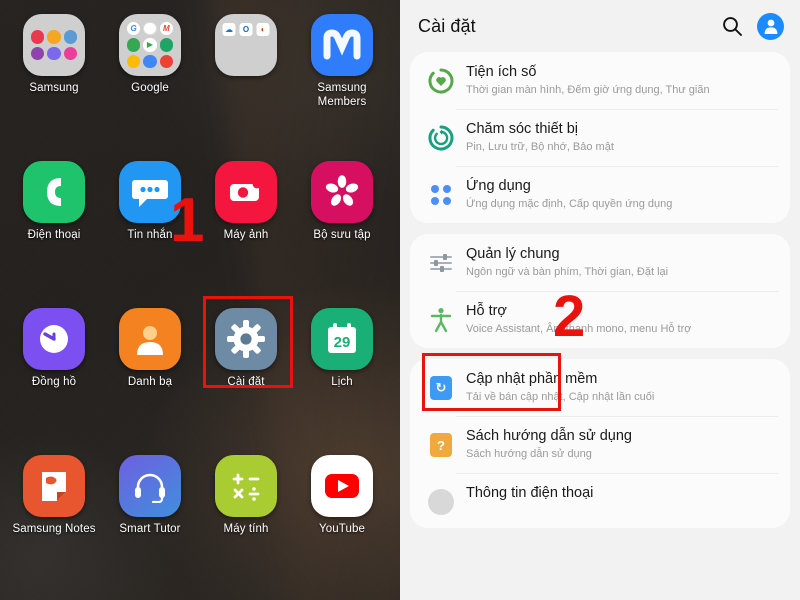 Image resolution: width=800 pixels, height=600 pixels. I want to click on accessibility-glyph, so click(441, 320).